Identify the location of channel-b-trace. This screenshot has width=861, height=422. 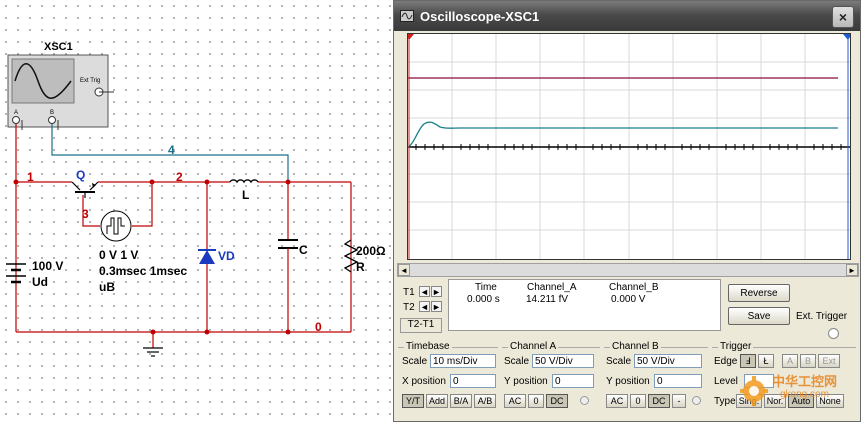
(622, 134).